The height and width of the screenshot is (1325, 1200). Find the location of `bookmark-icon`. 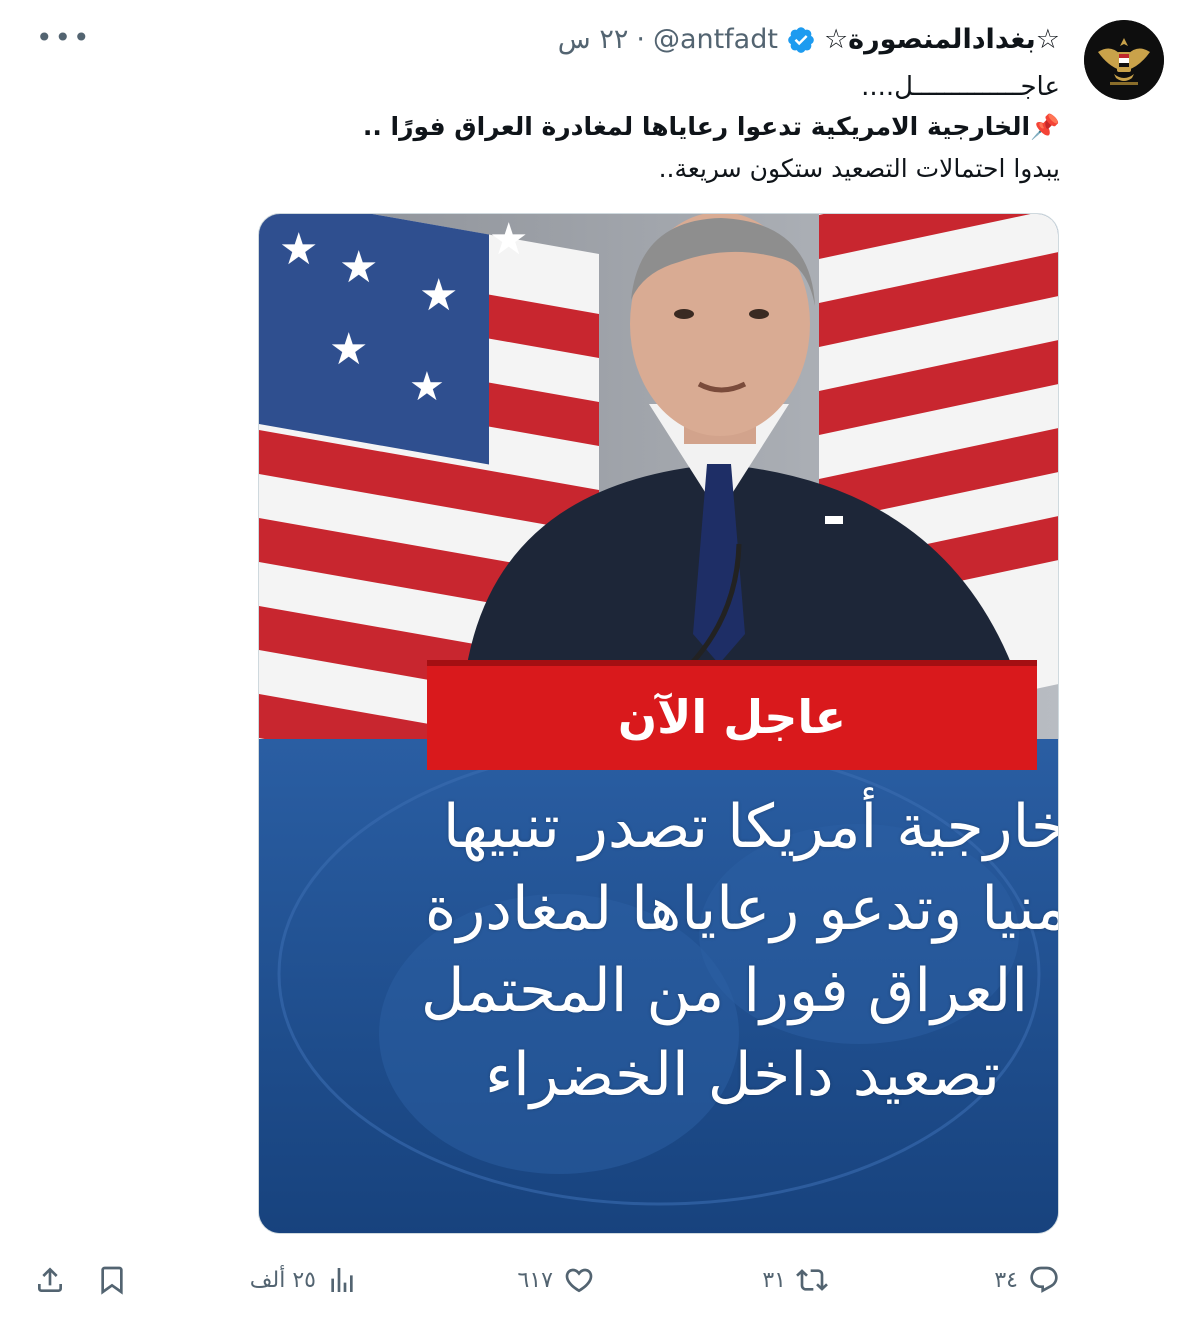

bookmark-icon is located at coordinates (112, 1280).